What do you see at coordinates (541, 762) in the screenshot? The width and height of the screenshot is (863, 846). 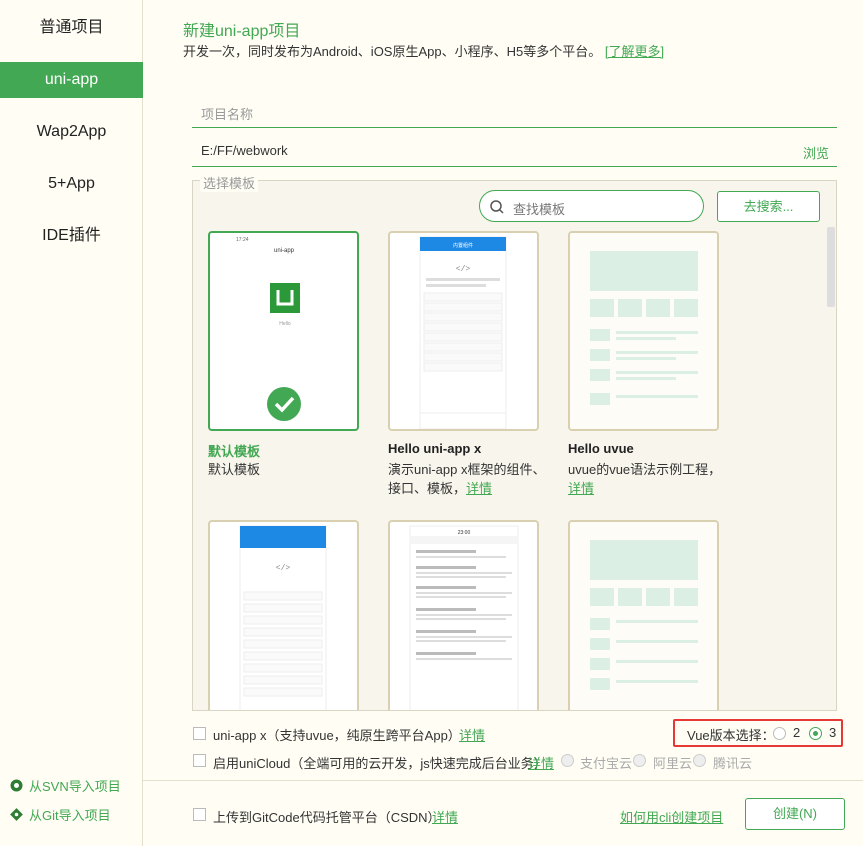 I see `unicloud-detail-link: 详情` at bounding box center [541, 762].